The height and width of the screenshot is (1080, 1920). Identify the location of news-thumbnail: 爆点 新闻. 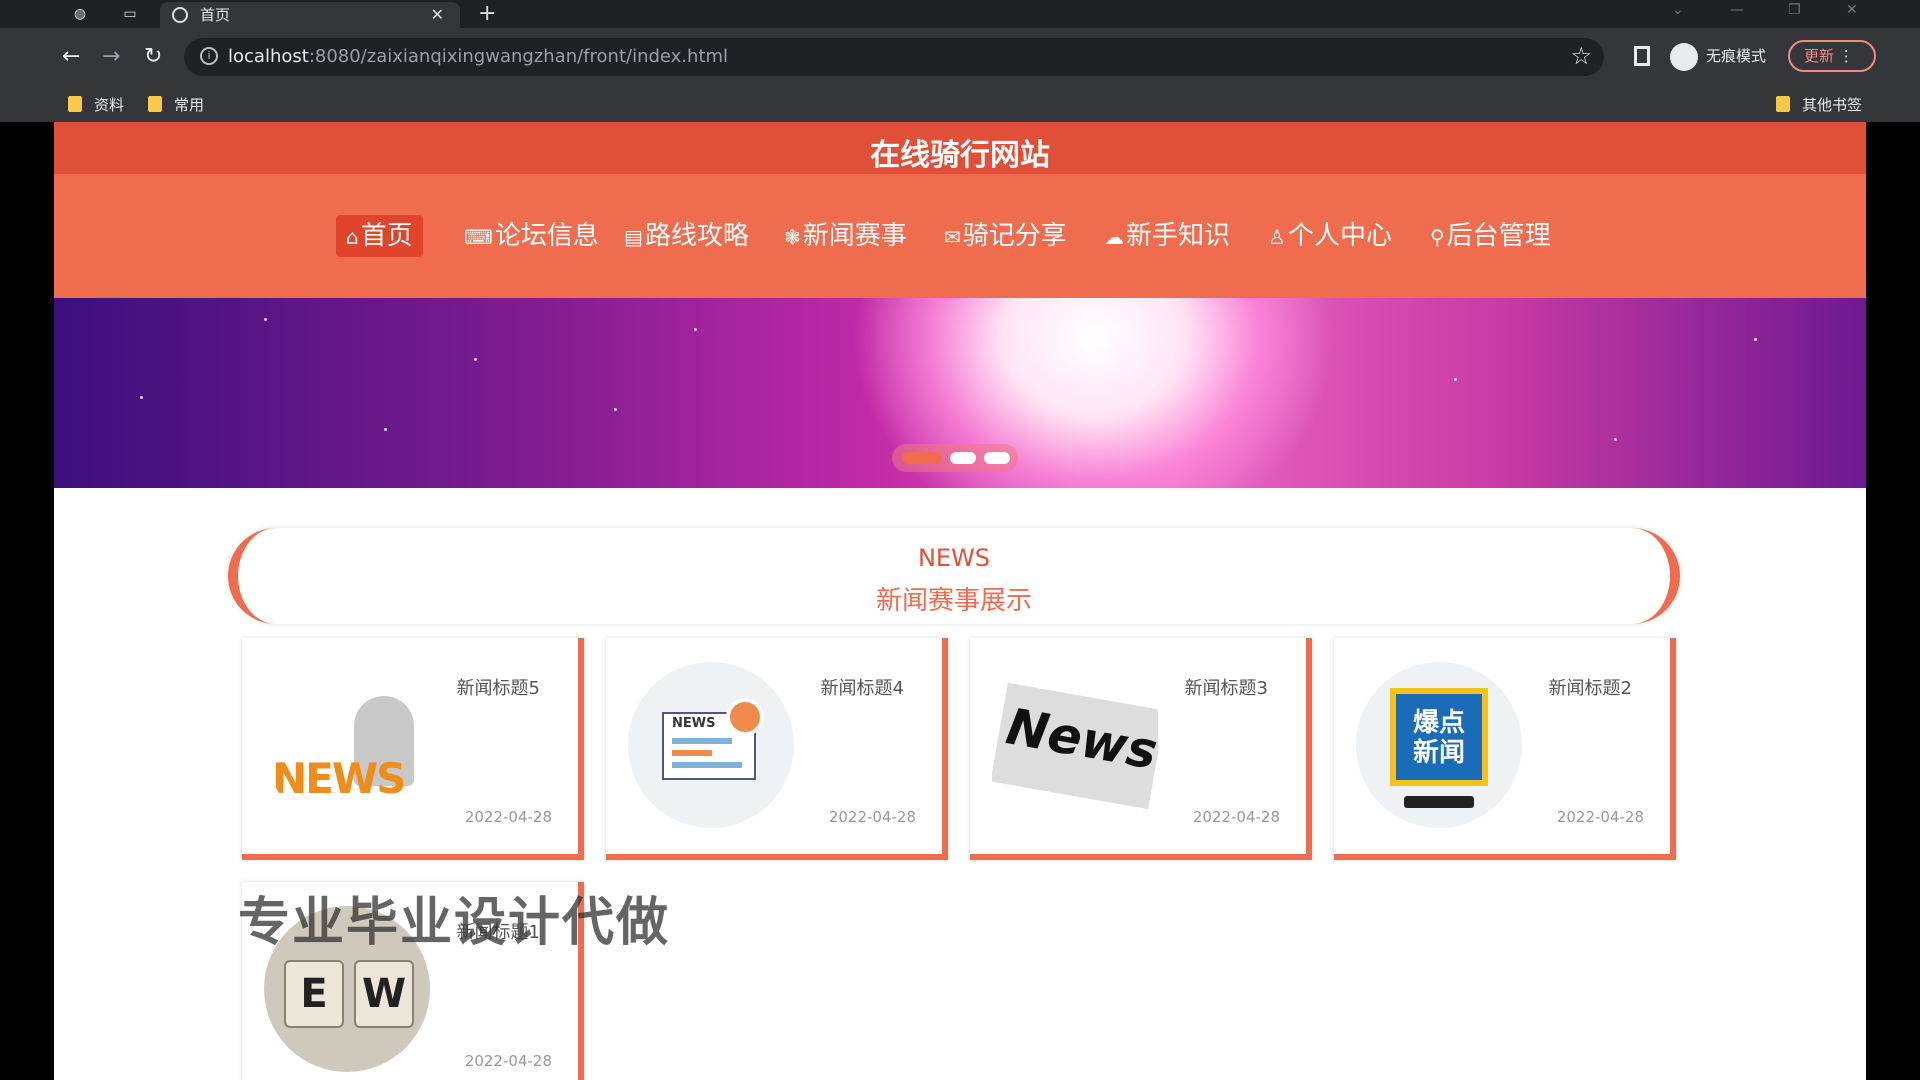
(1439, 745).